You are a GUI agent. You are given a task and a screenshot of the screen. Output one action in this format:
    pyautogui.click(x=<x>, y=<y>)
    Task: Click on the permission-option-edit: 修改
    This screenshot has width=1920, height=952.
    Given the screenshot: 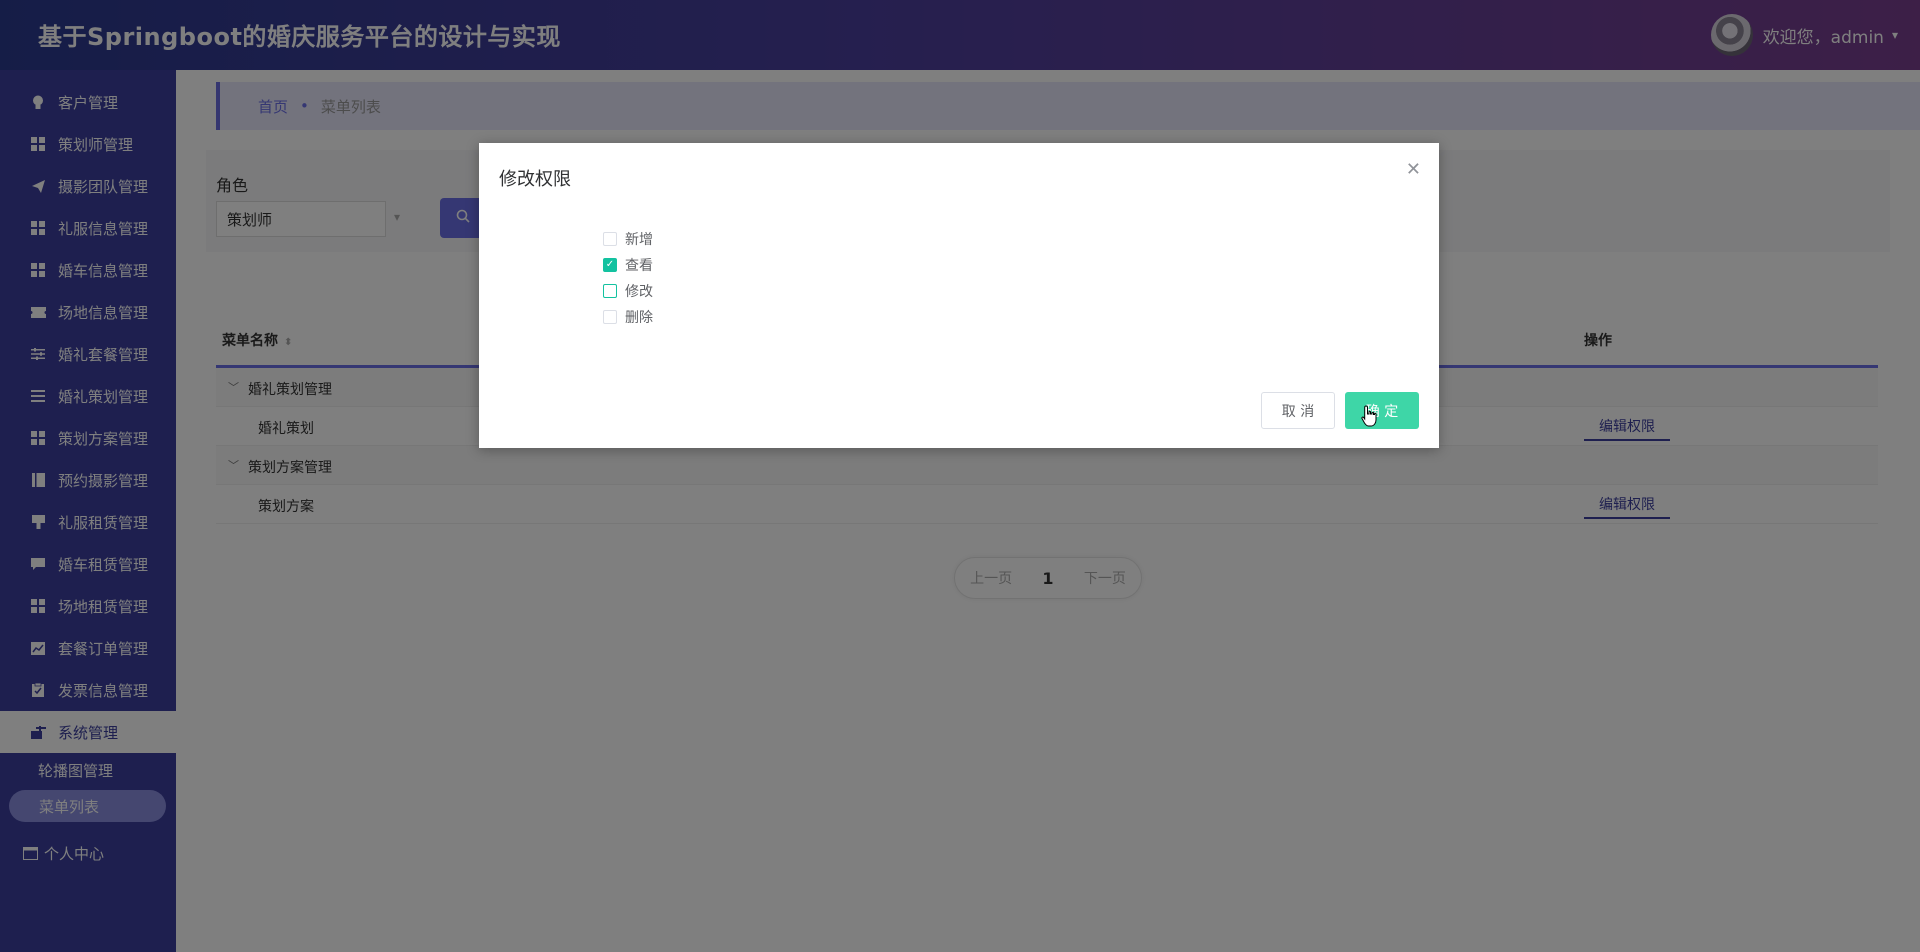 What is the action you would take?
    pyautogui.click(x=628, y=291)
    